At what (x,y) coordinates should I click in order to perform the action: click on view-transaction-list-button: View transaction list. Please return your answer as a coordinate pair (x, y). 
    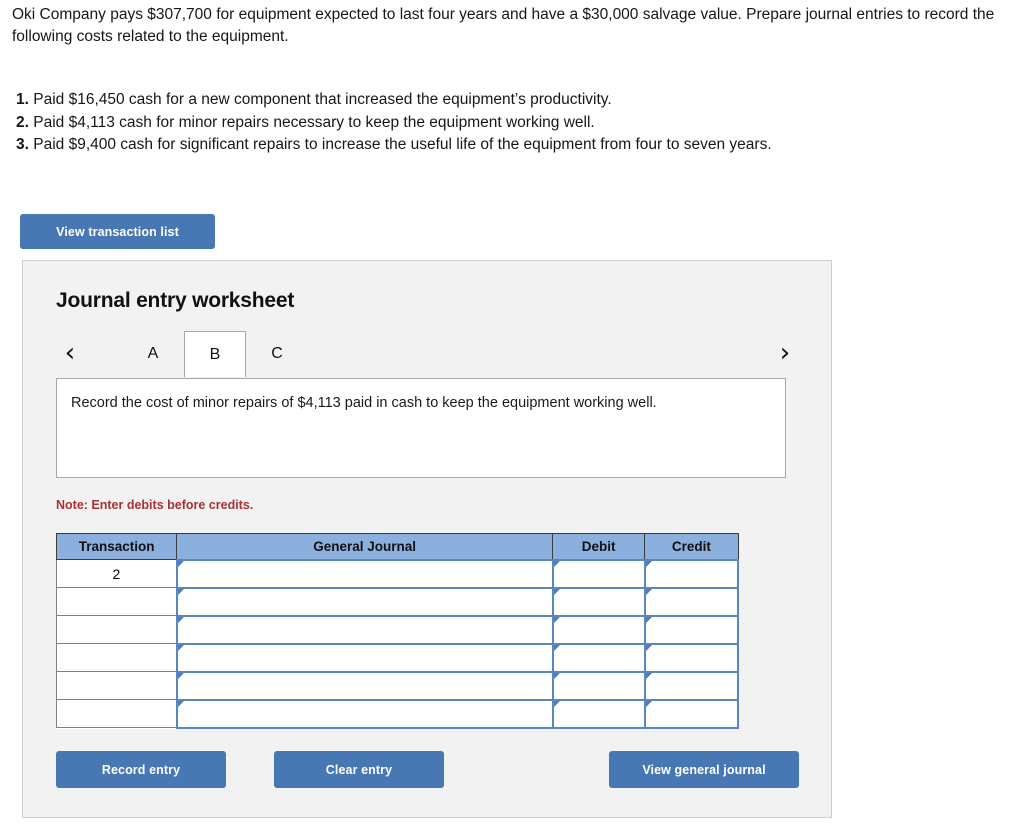
    Looking at the image, I should click on (117, 231).